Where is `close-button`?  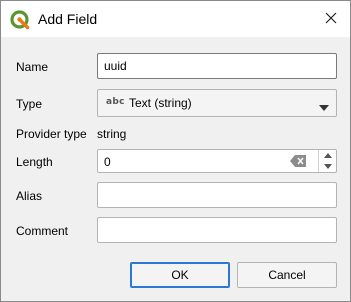
close-button is located at coordinates (331, 19).